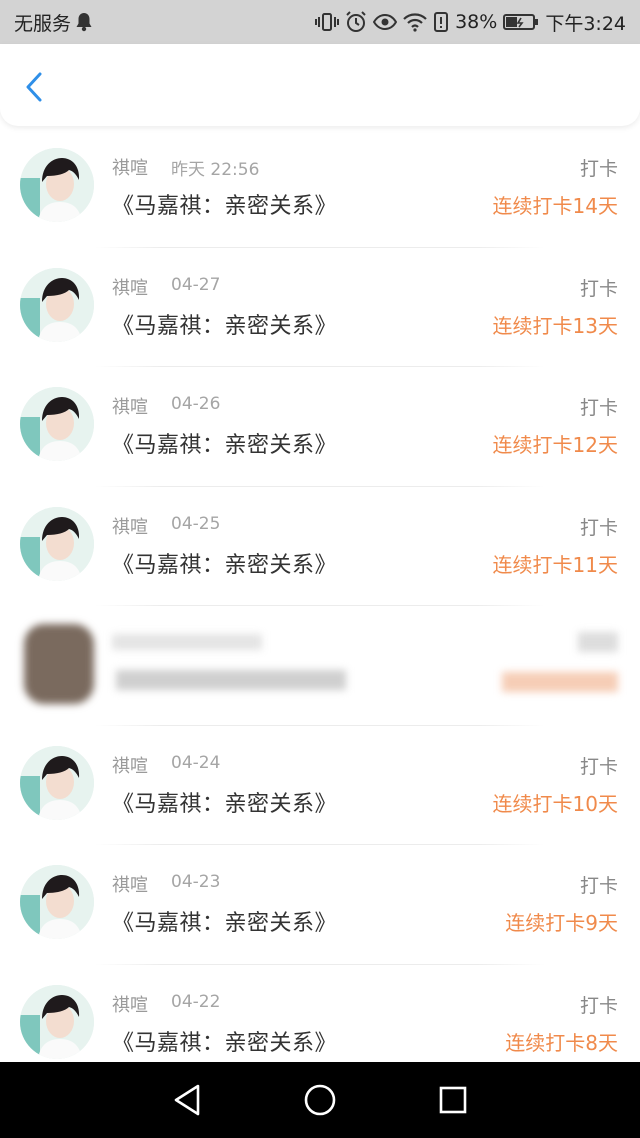 The image size is (640, 1138). What do you see at coordinates (196, 523) in the screenshot?
I see `post-time: 04-25` at bounding box center [196, 523].